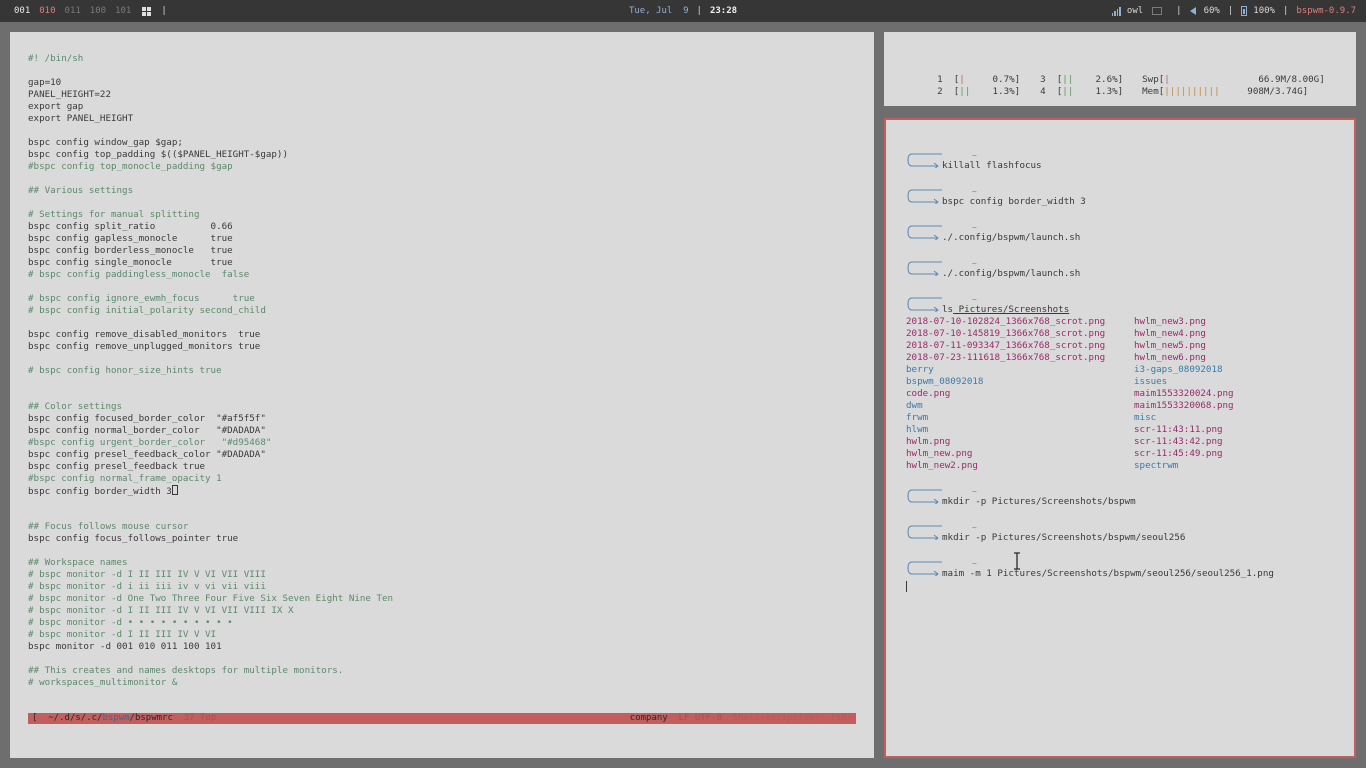 This screenshot has height=768, width=1366. What do you see at coordinates (1178, 369) in the screenshot?
I see `directory-entry: i3-gaps_08092018` at bounding box center [1178, 369].